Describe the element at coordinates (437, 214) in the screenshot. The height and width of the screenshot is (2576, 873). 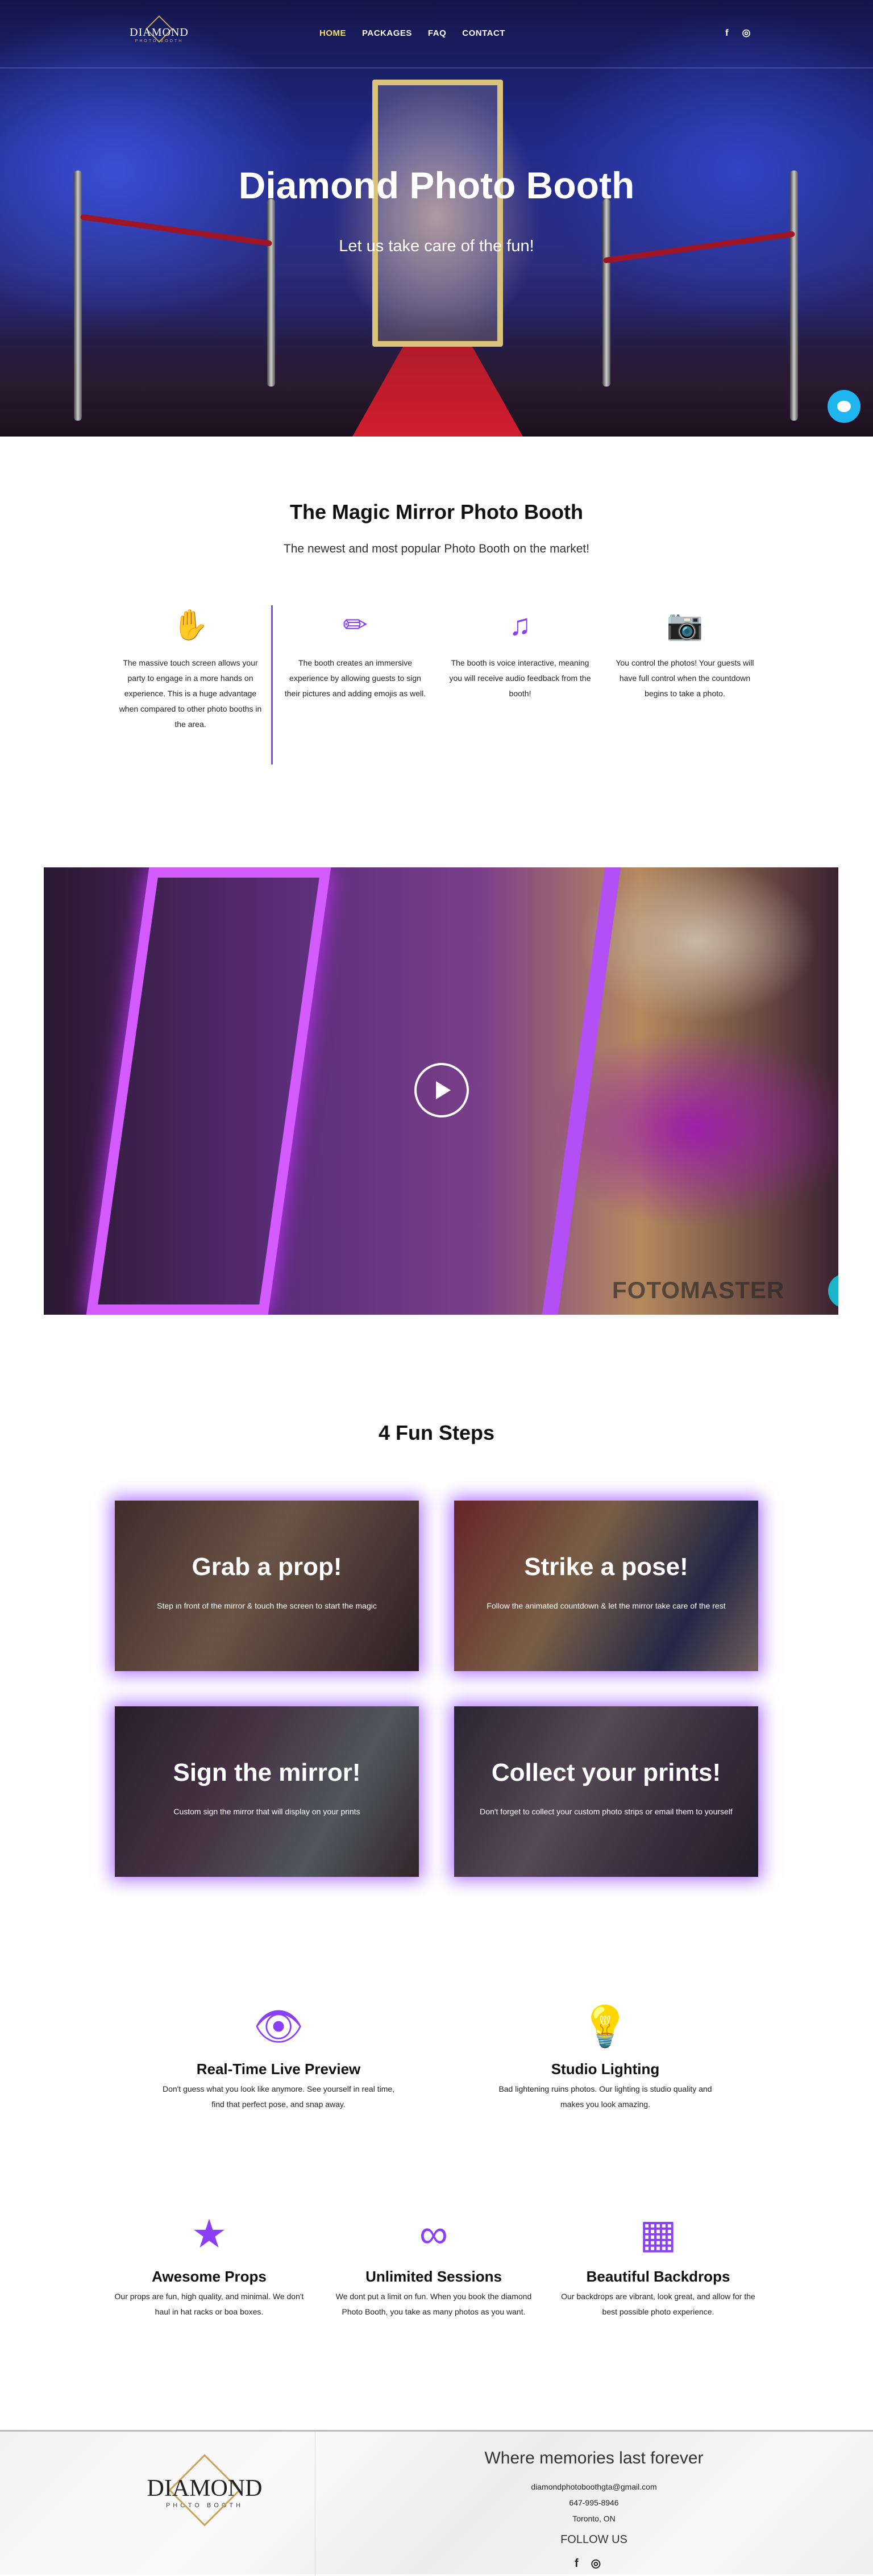
I see `magic-mirror-image` at that location.